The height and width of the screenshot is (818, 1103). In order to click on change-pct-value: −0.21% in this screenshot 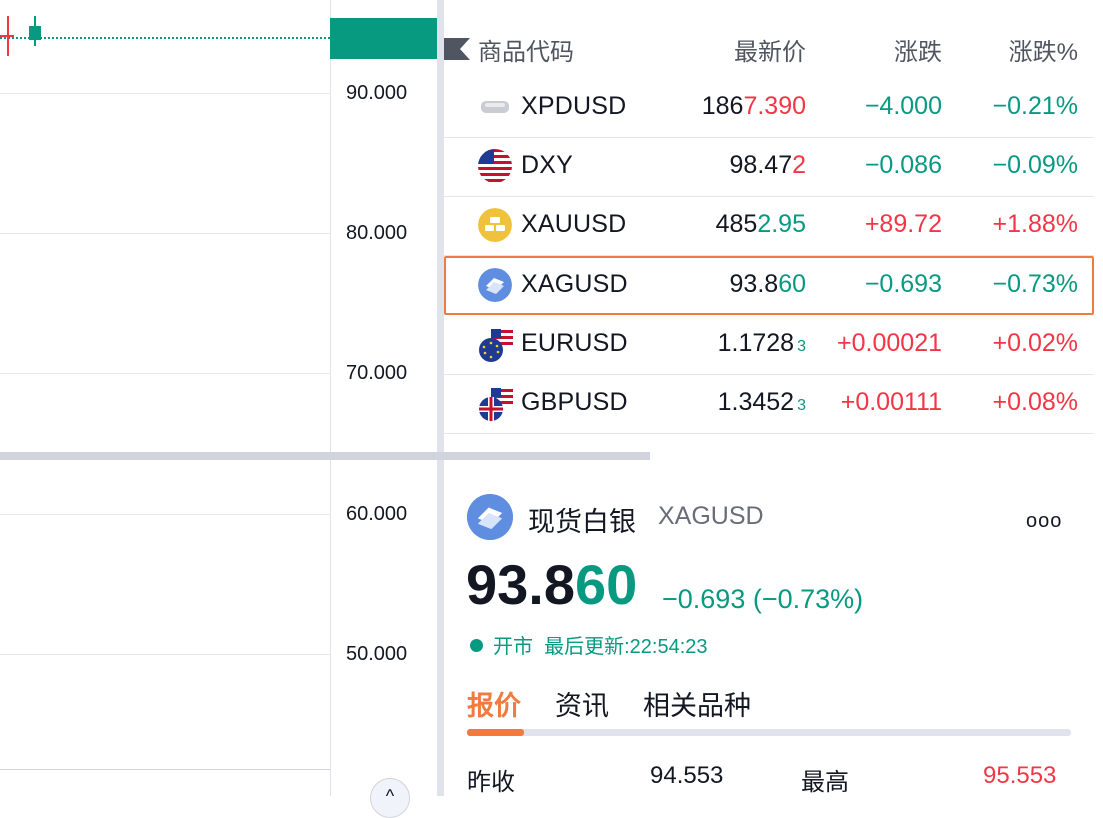, I will do `click(1035, 106)`.